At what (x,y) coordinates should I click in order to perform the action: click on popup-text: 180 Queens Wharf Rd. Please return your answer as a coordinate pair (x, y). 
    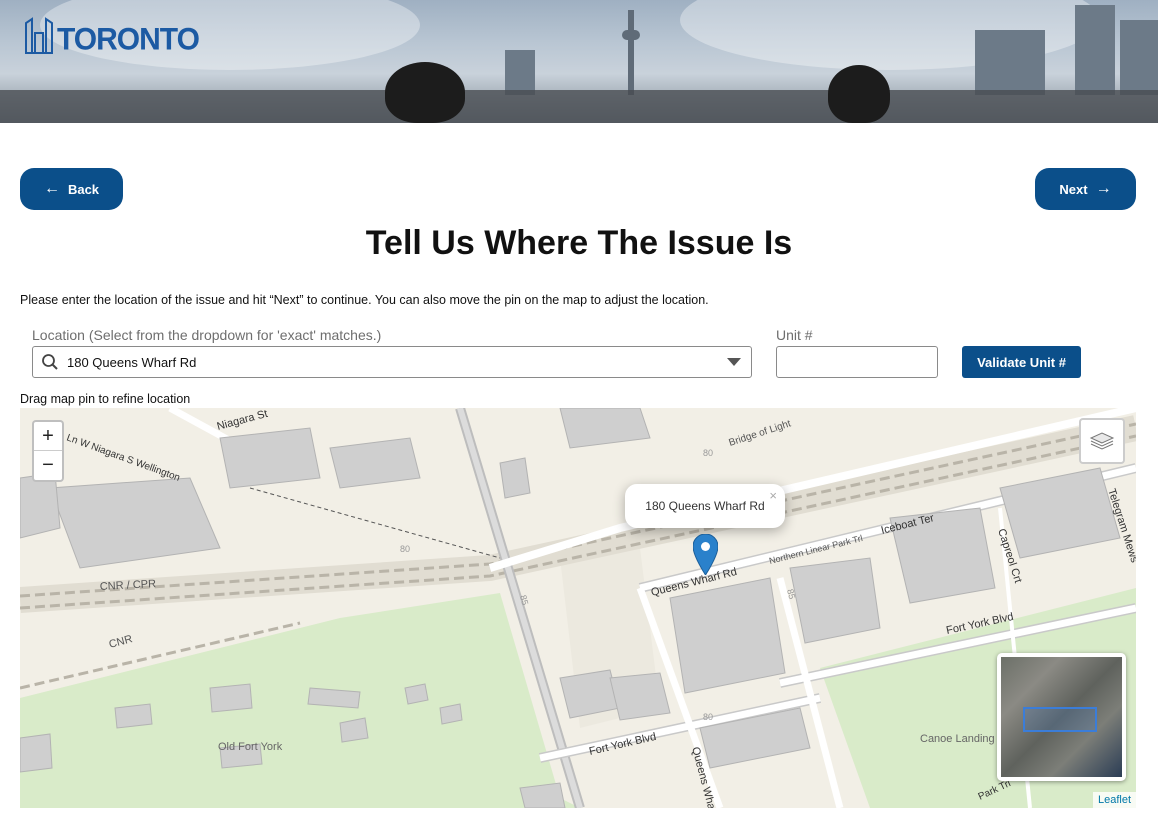
    Looking at the image, I should click on (705, 506).